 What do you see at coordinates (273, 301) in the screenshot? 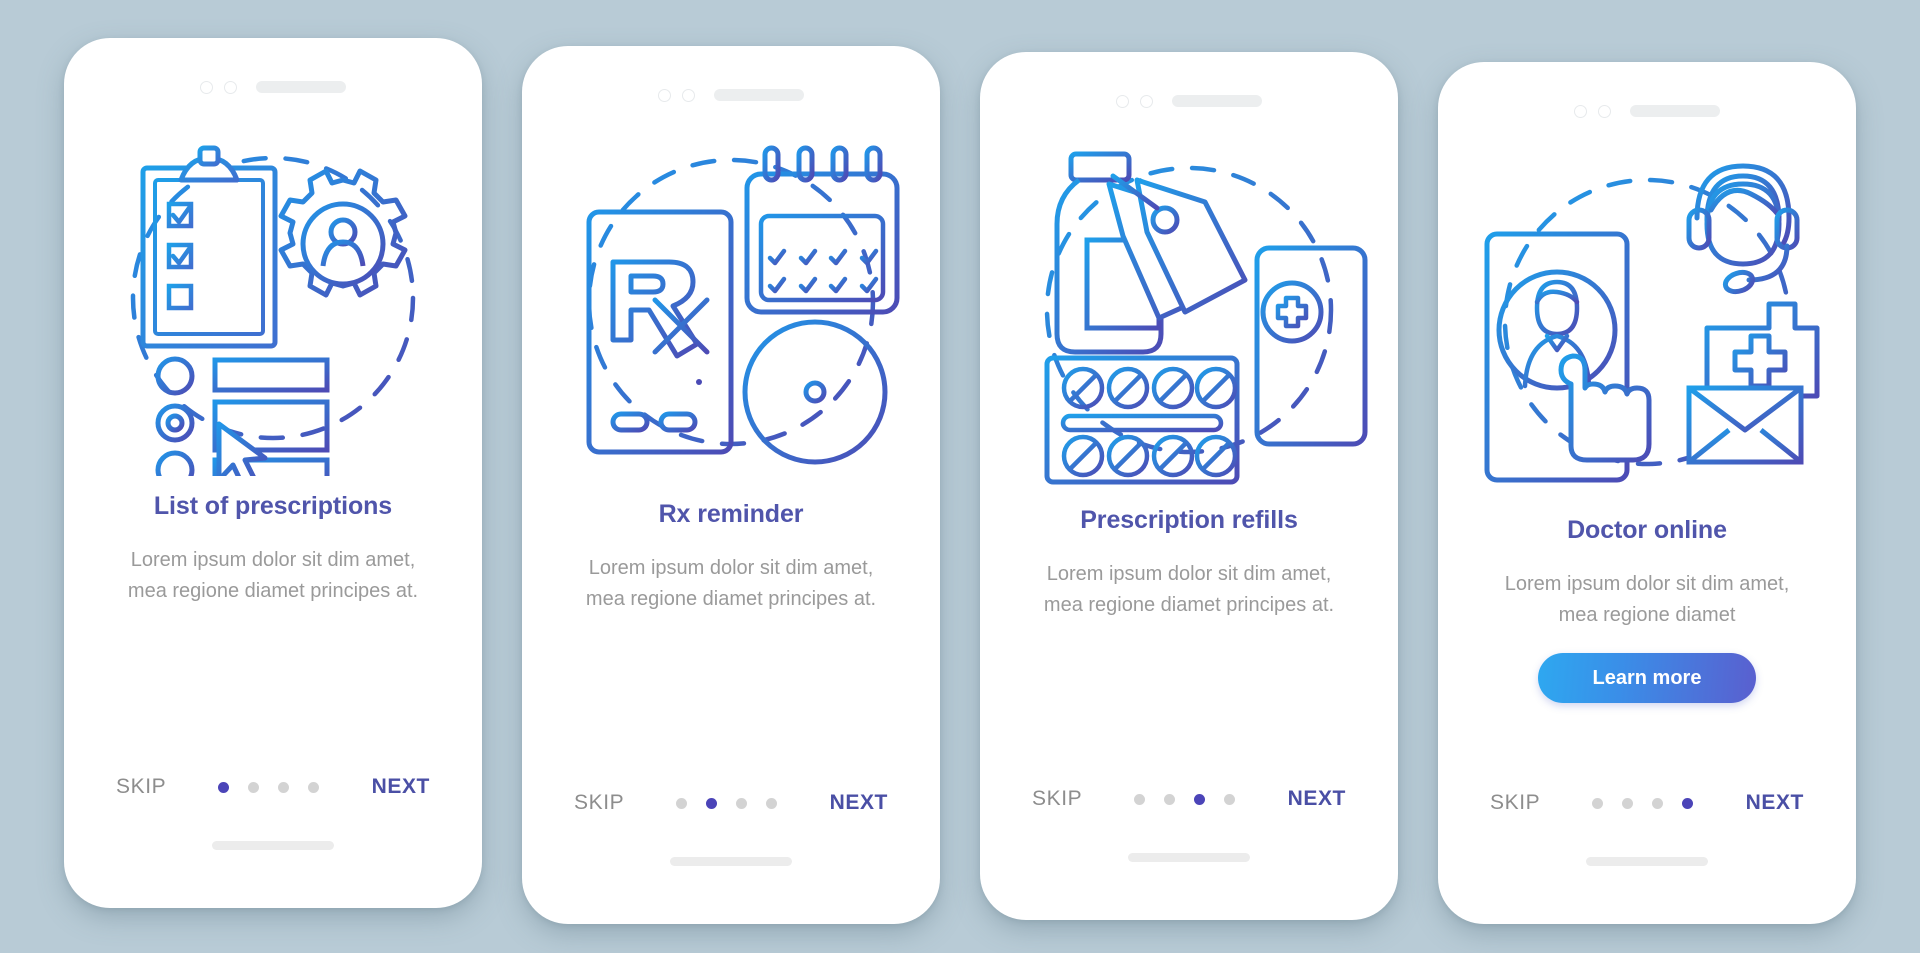
I see `illustration-clipboard-checklist-gear-user-cursor-icon` at bounding box center [273, 301].